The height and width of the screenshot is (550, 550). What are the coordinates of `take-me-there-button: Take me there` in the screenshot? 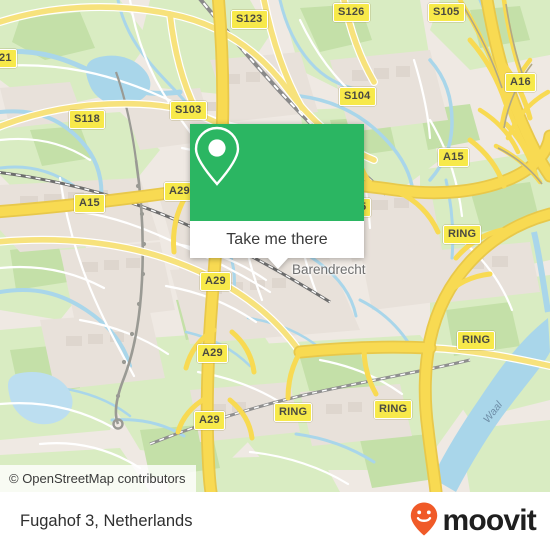 It's located at (277, 239).